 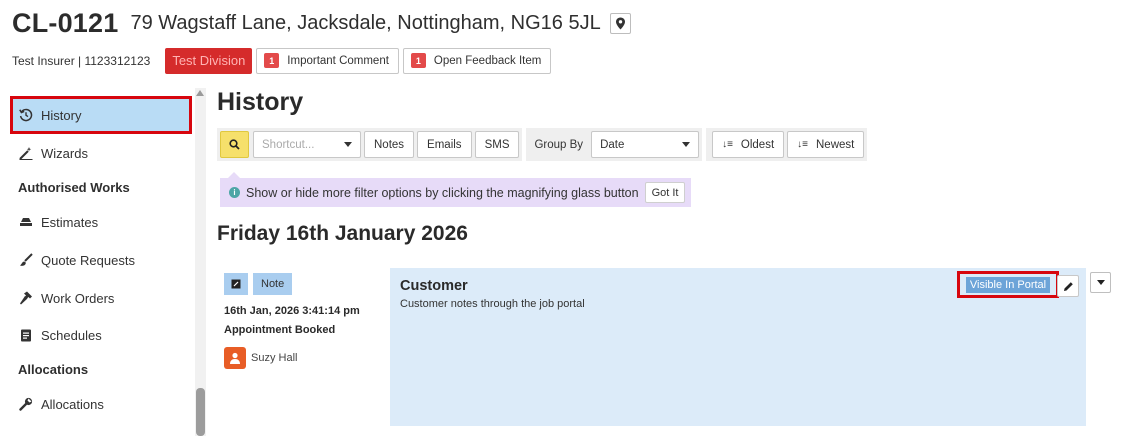 What do you see at coordinates (26, 115) in the screenshot?
I see `history-icon` at bounding box center [26, 115].